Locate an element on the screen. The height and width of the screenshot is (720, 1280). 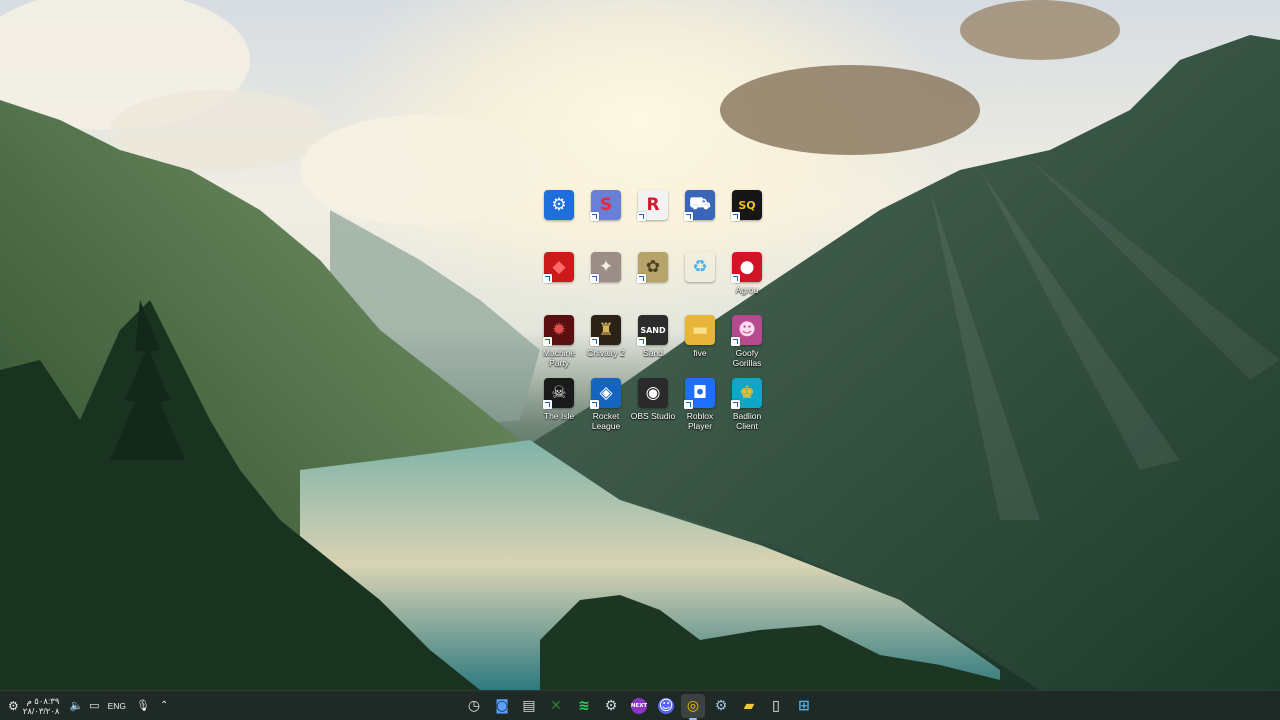
taskbar-app-clock: ◷ is located at coordinates (474, 706).